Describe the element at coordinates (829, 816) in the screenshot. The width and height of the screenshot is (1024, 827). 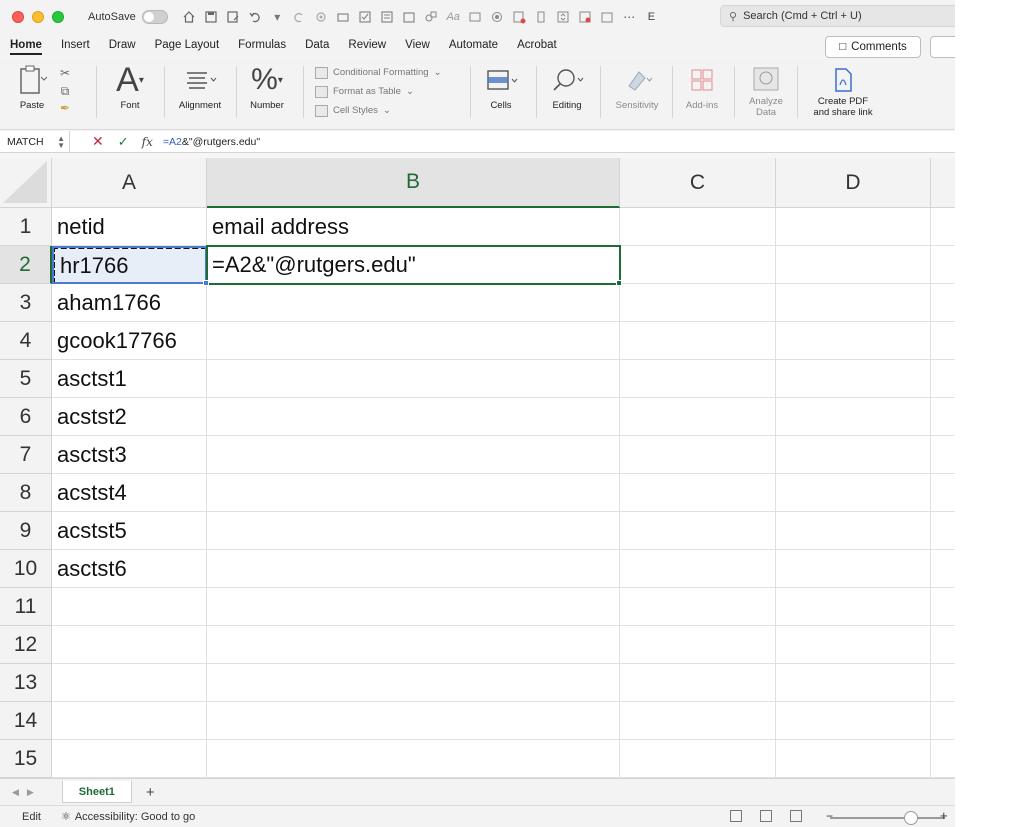
I see `zoom-out-icon: −` at that location.